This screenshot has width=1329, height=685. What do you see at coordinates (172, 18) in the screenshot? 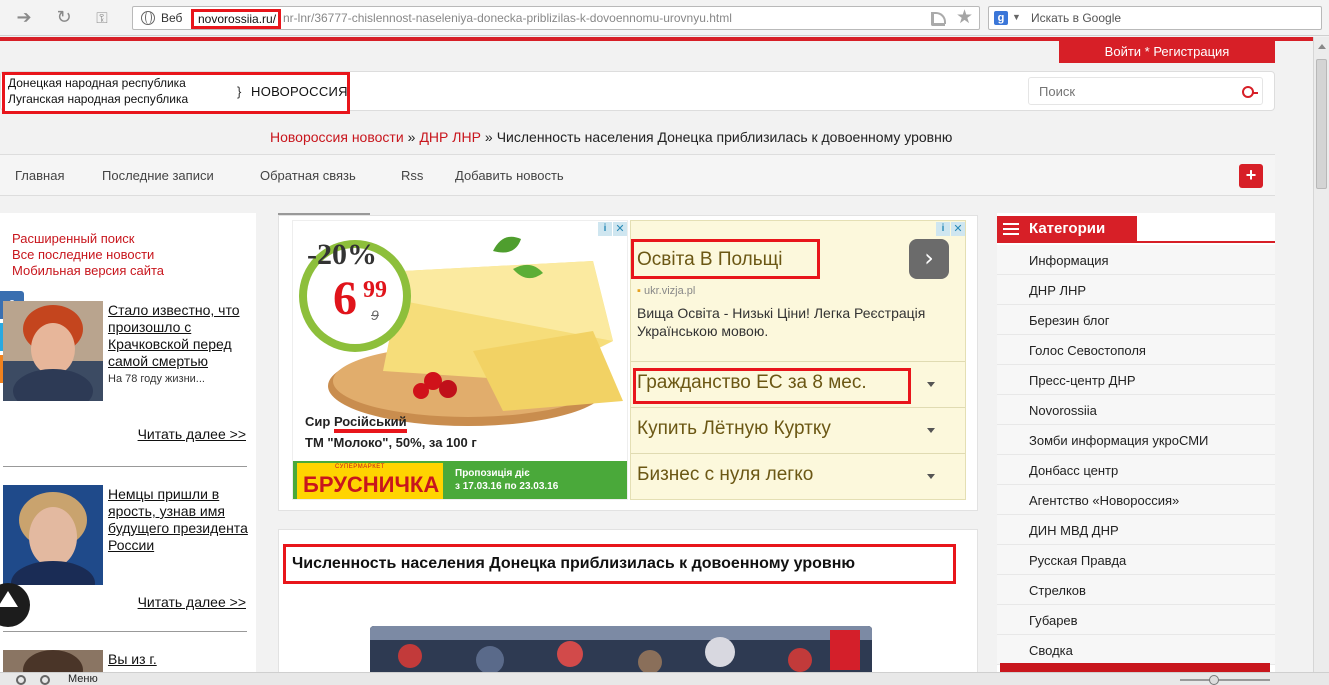
I see `address-web-label: Веб` at bounding box center [172, 18].